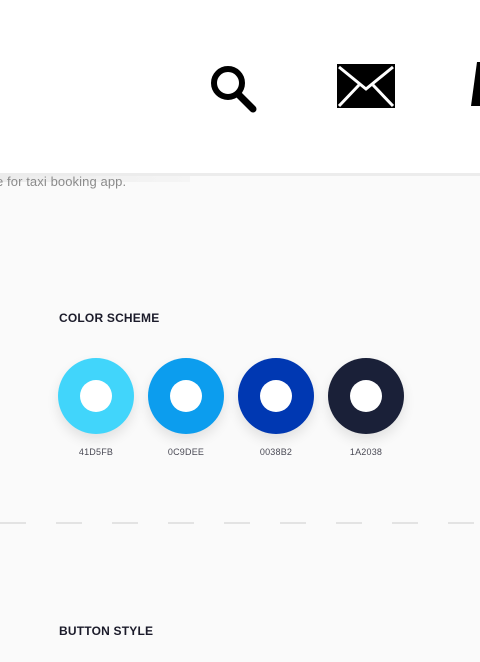  I want to click on swatch-label-4: 1A2038, so click(366, 452).